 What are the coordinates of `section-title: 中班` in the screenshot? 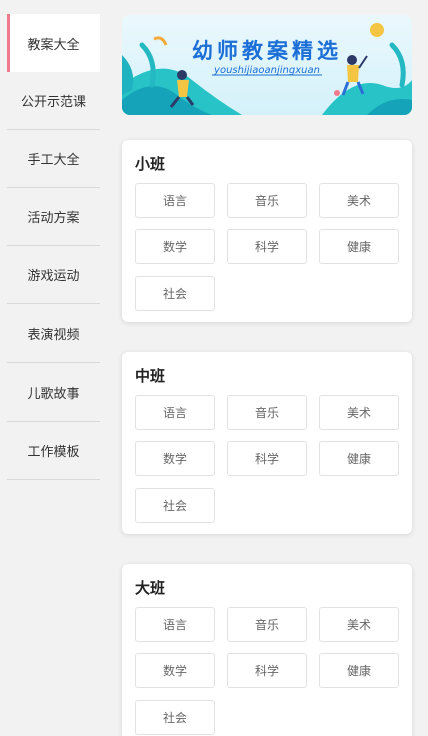 It's located at (150, 376).